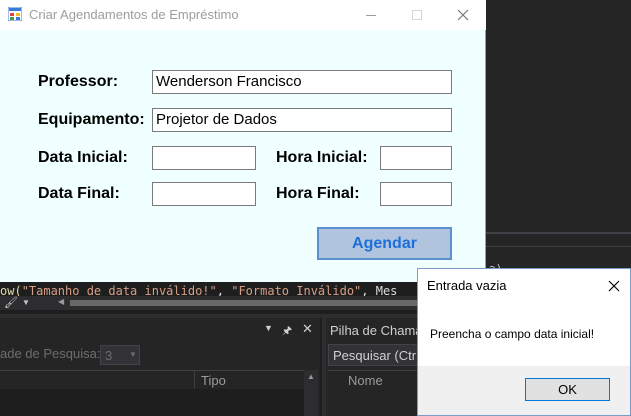  Describe the element at coordinates (159, 379) in the screenshot. I see `grid-header` at that location.